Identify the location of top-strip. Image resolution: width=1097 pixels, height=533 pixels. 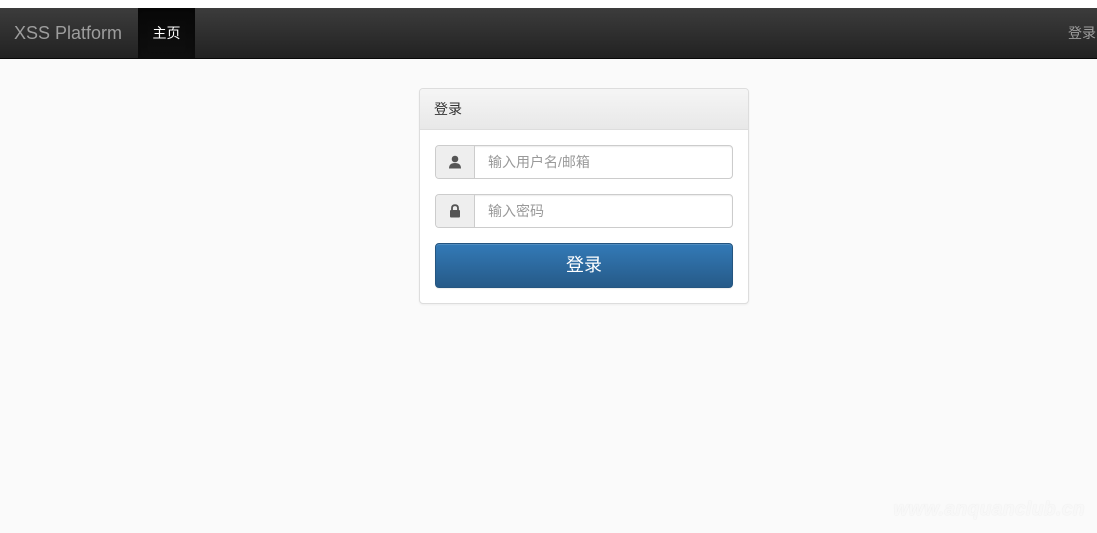
(548, 4).